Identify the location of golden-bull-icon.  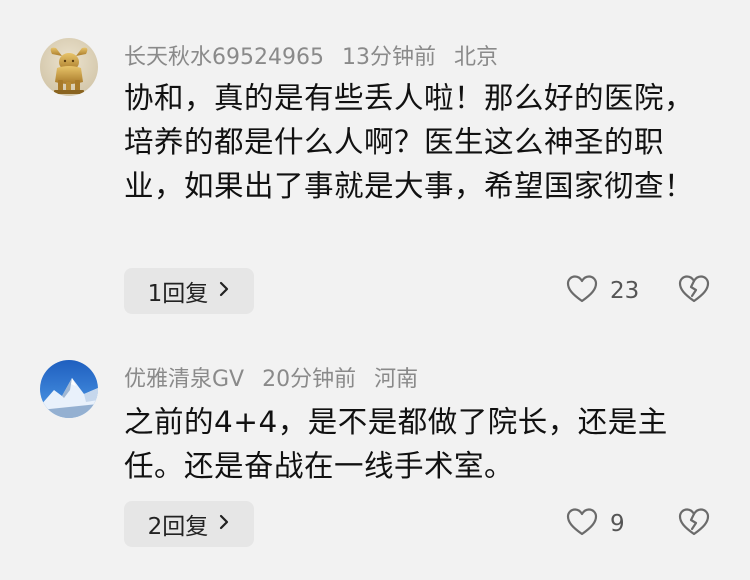
(69, 67).